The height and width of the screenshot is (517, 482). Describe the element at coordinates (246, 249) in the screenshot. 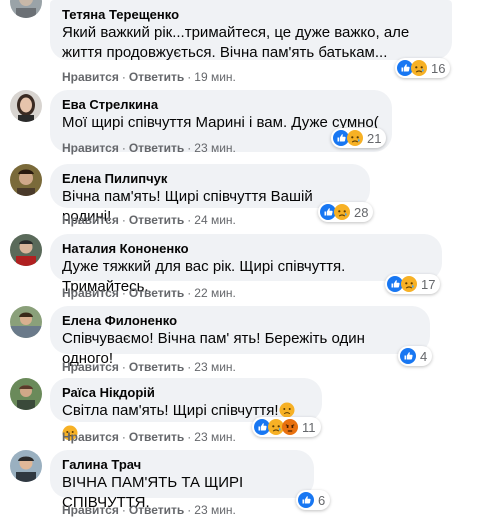

I see `comment-author: Наталия Кононенко` at that location.